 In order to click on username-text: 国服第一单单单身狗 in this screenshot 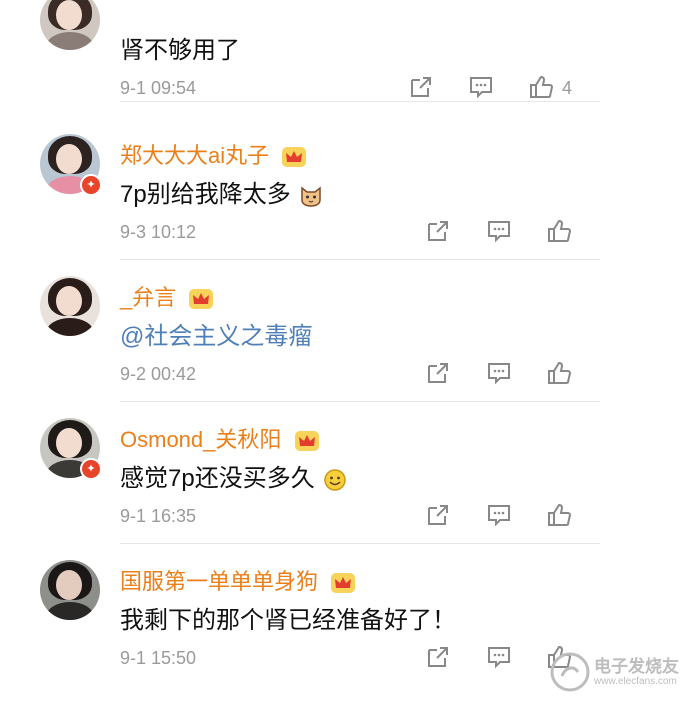, I will do `click(219, 581)`.